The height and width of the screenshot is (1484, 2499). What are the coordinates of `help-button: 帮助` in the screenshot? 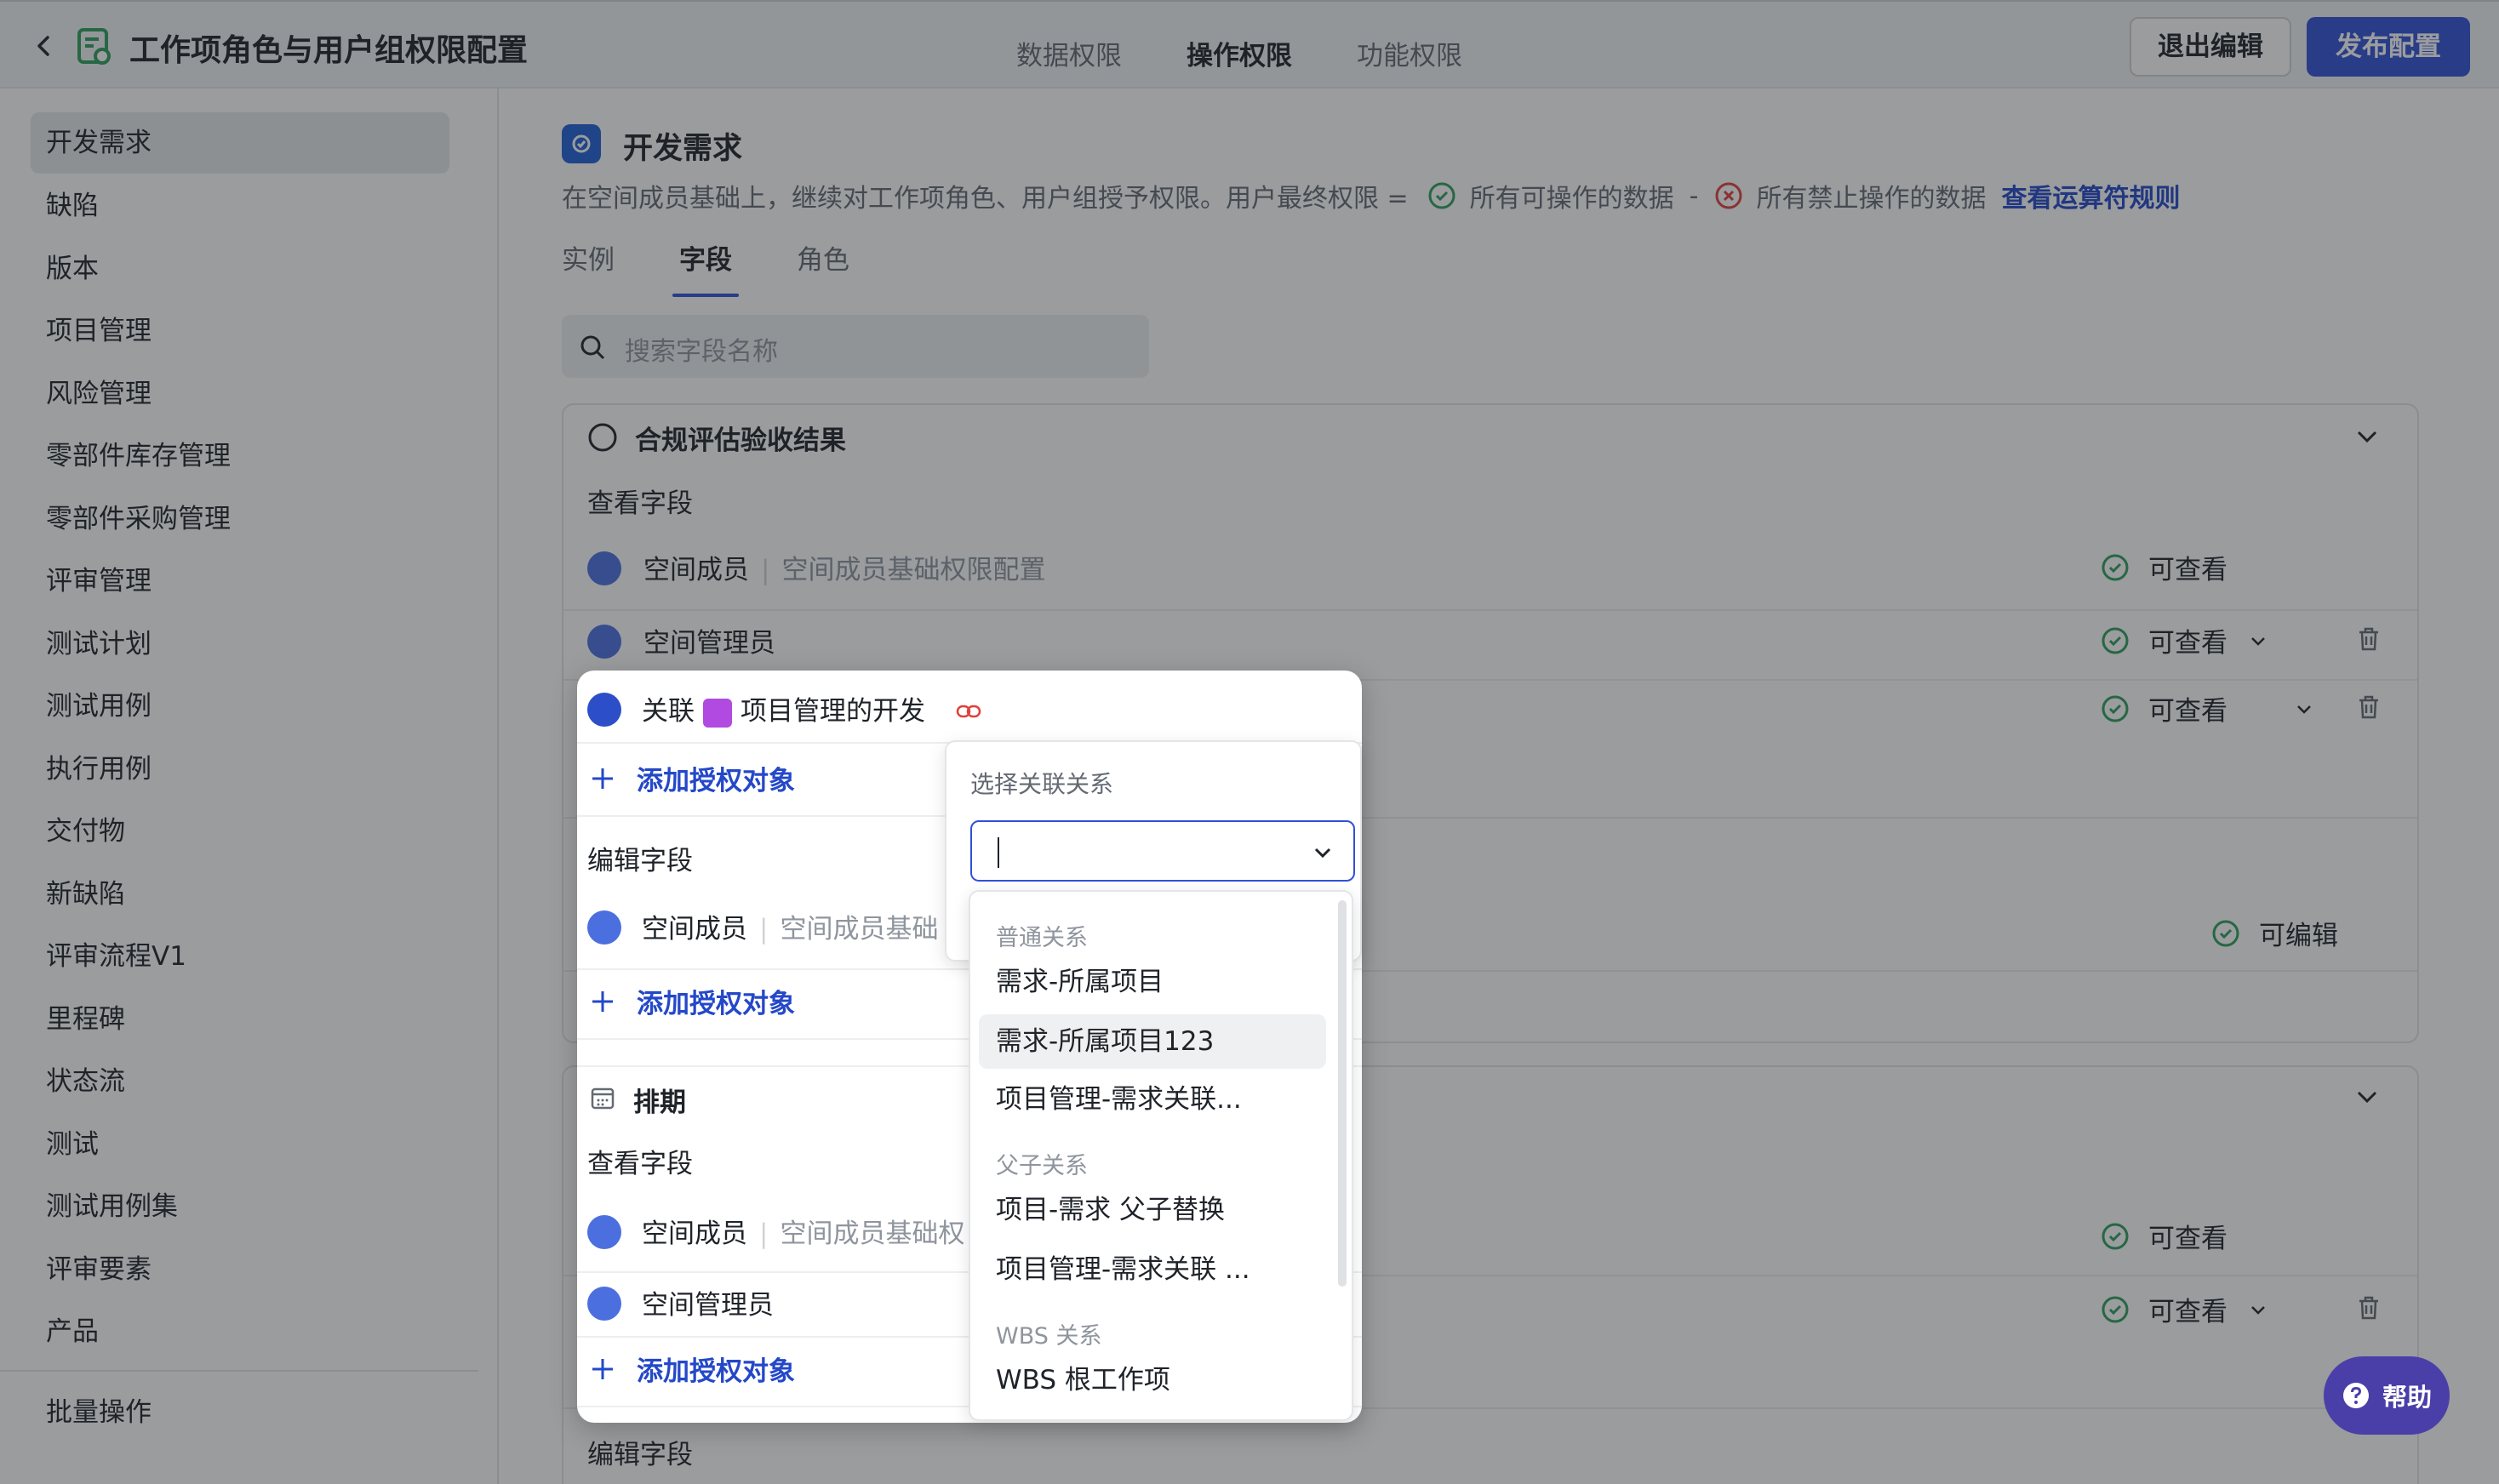 It's located at (2387, 1395).